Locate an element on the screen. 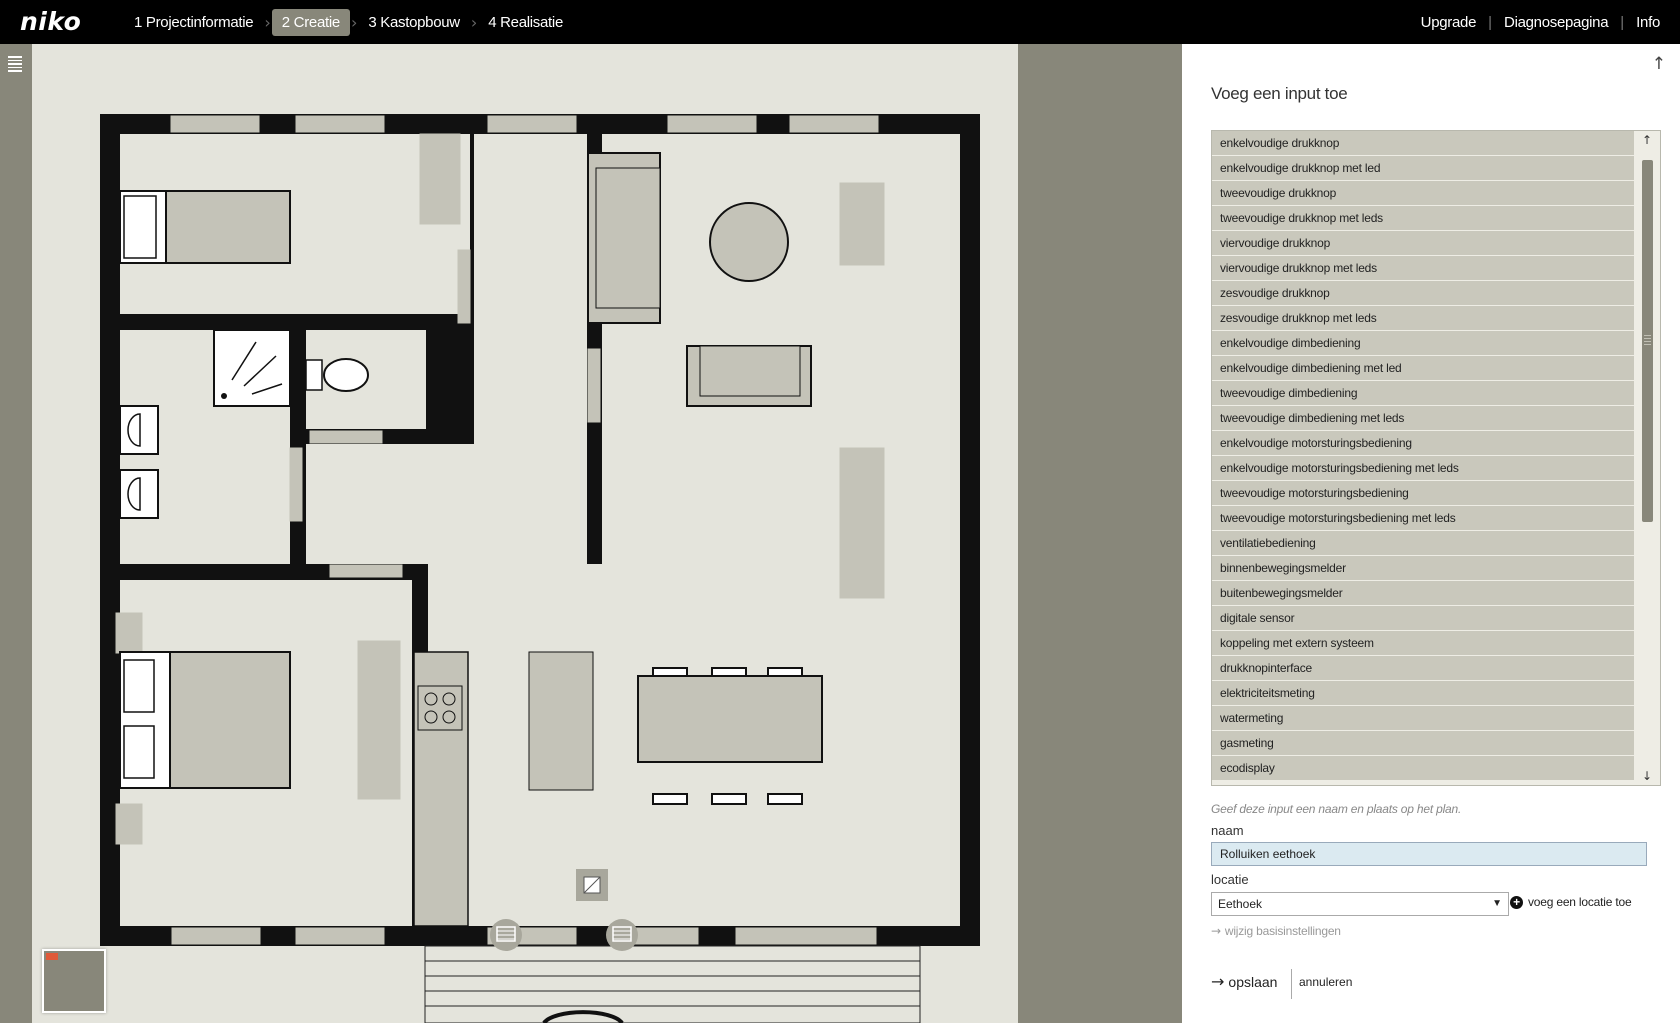 This screenshot has width=1680, height=1023. minimap-thumbnail is located at coordinates (74, 981).